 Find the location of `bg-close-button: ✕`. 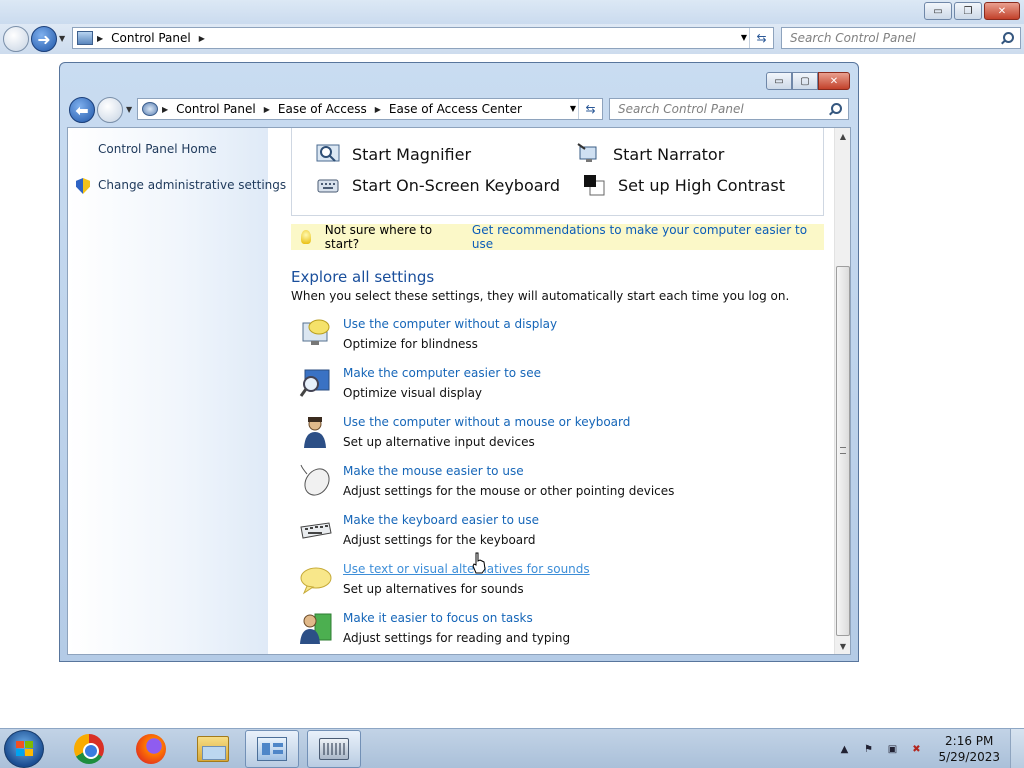

bg-close-button: ✕ is located at coordinates (1002, 11).